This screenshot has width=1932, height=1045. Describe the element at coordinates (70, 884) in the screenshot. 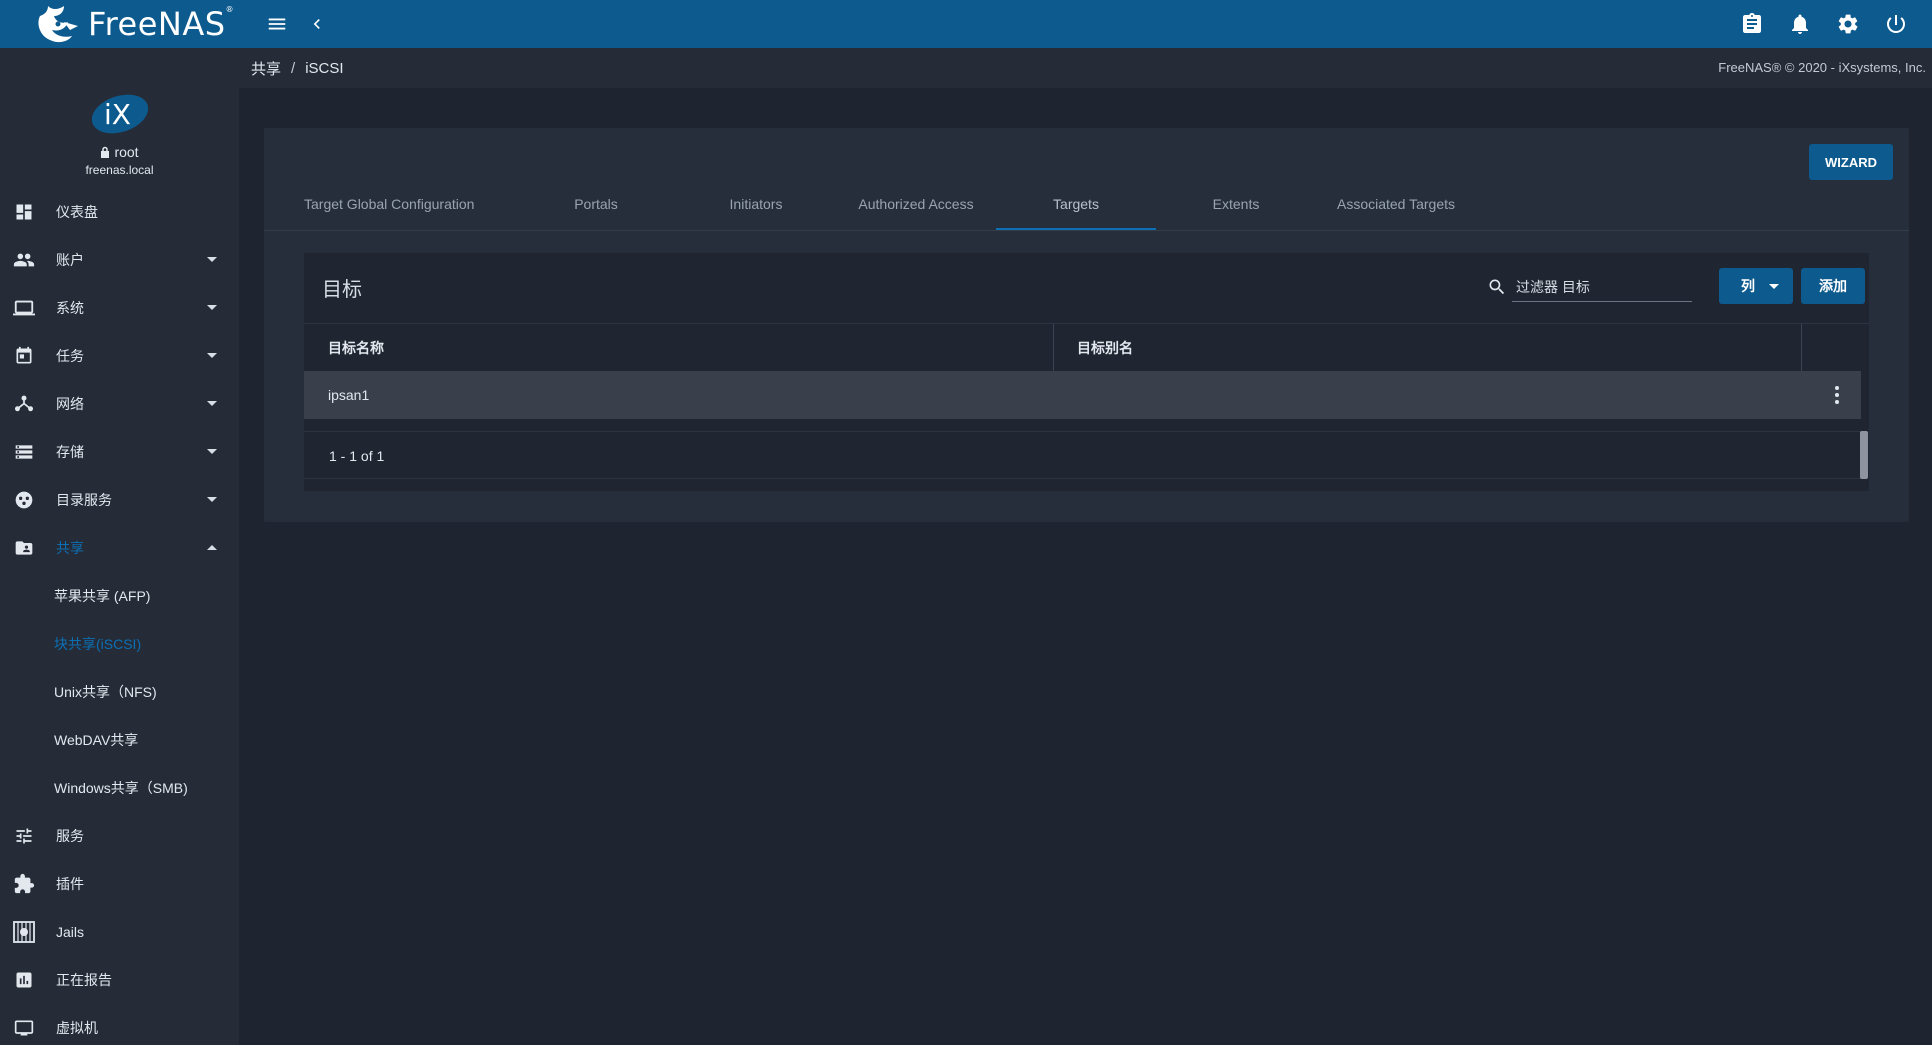

I see `sidebar-item-label: 插件` at that location.